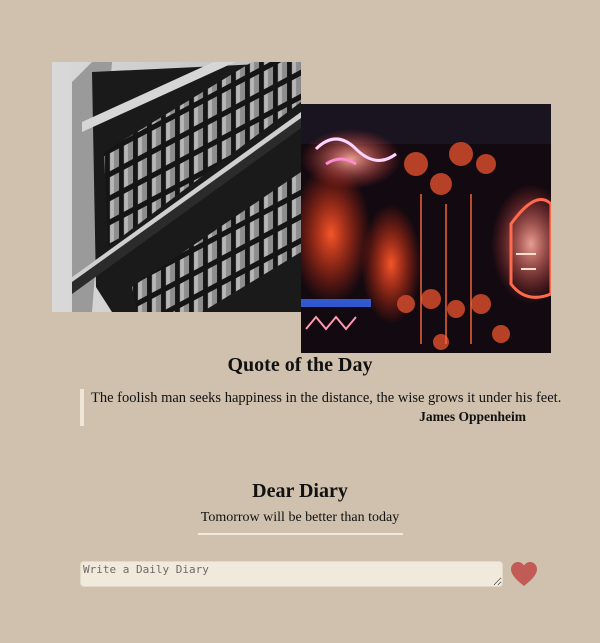  I want to click on quote-heading: Quote of the Day, so click(300, 365).